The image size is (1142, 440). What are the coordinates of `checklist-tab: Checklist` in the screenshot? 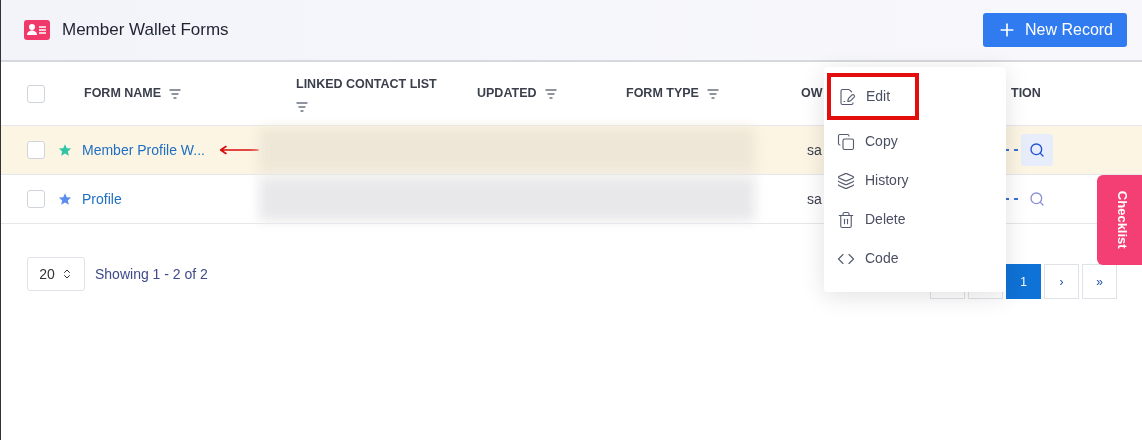 It's located at (1119, 220).